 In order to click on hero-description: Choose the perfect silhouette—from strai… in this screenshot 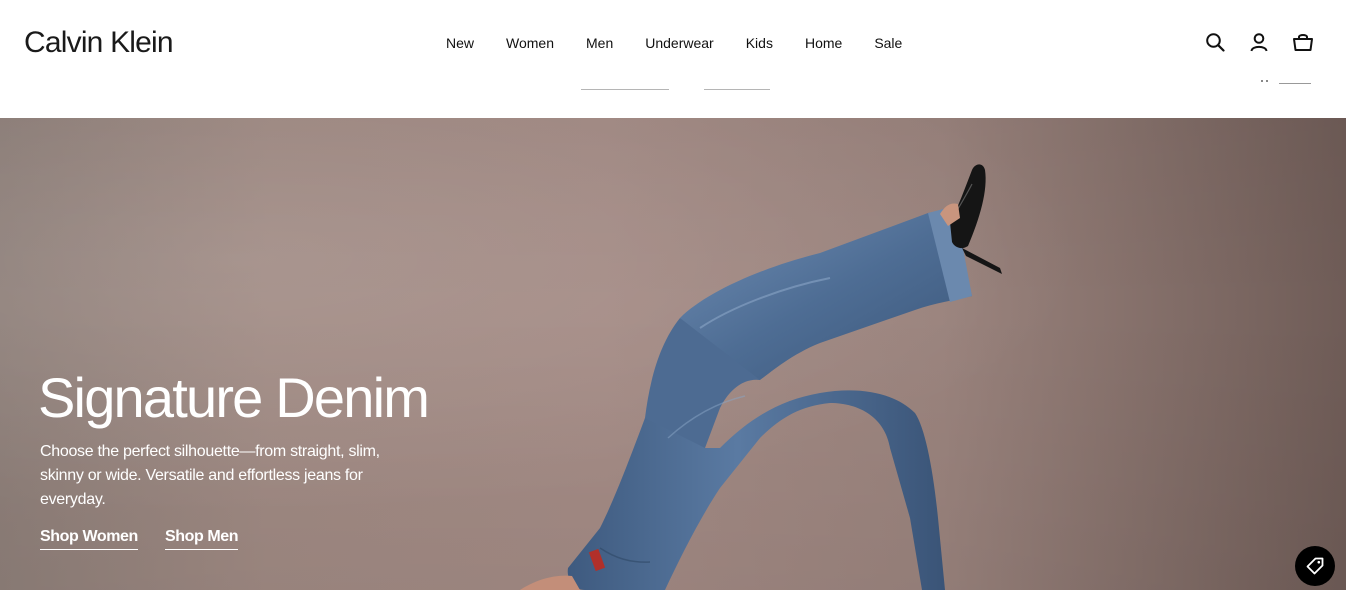, I will do `click(210, 475)`.